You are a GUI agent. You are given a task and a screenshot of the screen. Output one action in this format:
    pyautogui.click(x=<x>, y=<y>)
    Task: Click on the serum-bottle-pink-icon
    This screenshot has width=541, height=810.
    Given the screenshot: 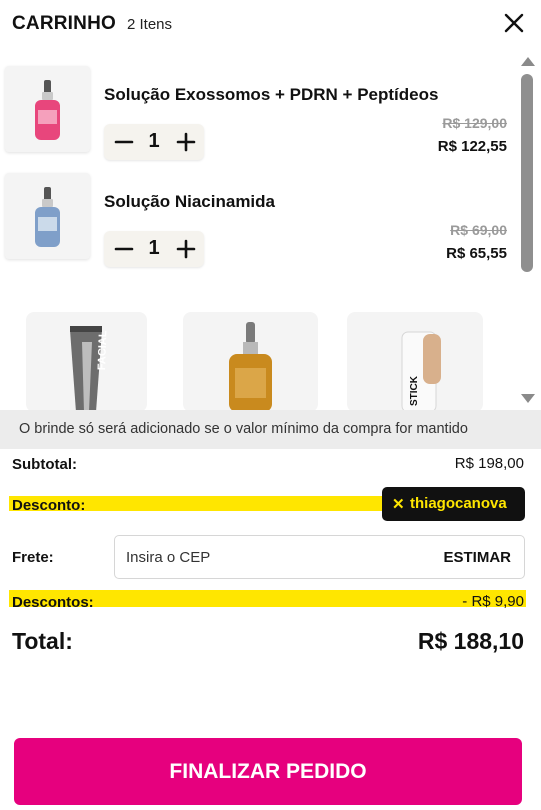 What is the action you would take?
    pyautogui.click(x=47, y=110)
    